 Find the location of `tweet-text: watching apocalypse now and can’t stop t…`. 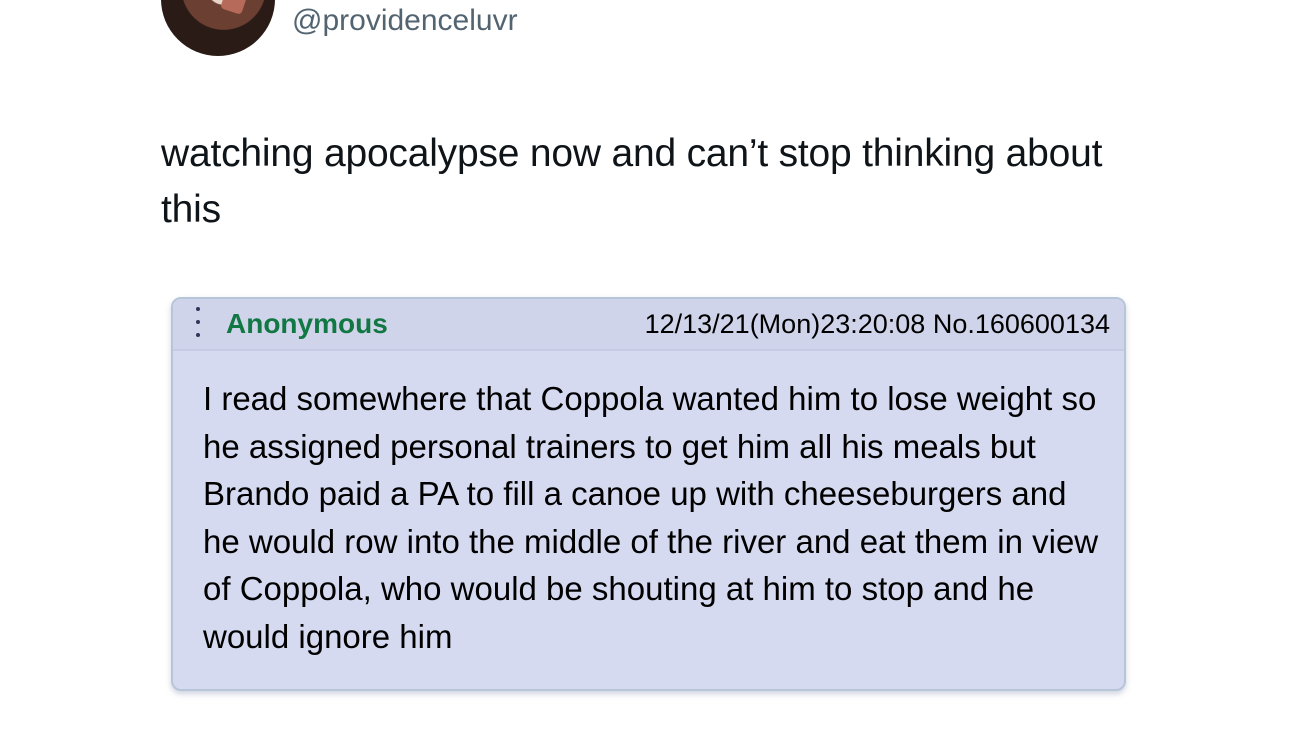

tweet-text: watching apocalypse now and can’t stop t… is located at coordinates (632, 181).